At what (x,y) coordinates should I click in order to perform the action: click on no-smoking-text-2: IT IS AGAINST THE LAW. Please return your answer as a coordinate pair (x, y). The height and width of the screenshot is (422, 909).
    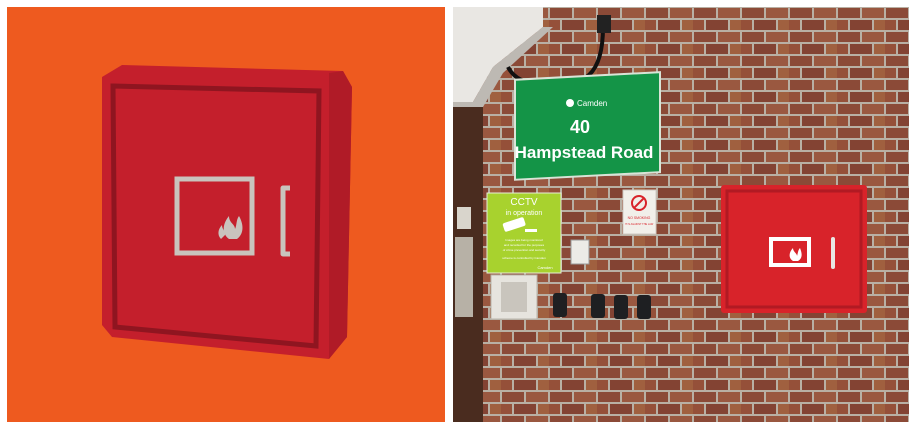
    Looking at the image, I should click on (639, 224).